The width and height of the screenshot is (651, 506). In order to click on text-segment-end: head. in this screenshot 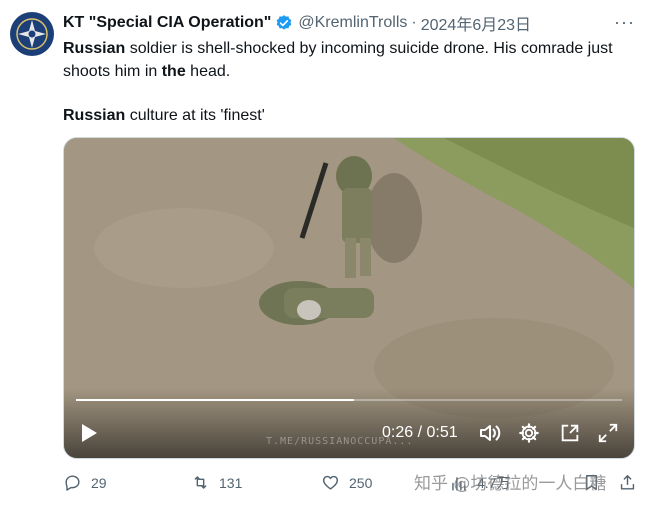, I will do `click(208, 71)`.